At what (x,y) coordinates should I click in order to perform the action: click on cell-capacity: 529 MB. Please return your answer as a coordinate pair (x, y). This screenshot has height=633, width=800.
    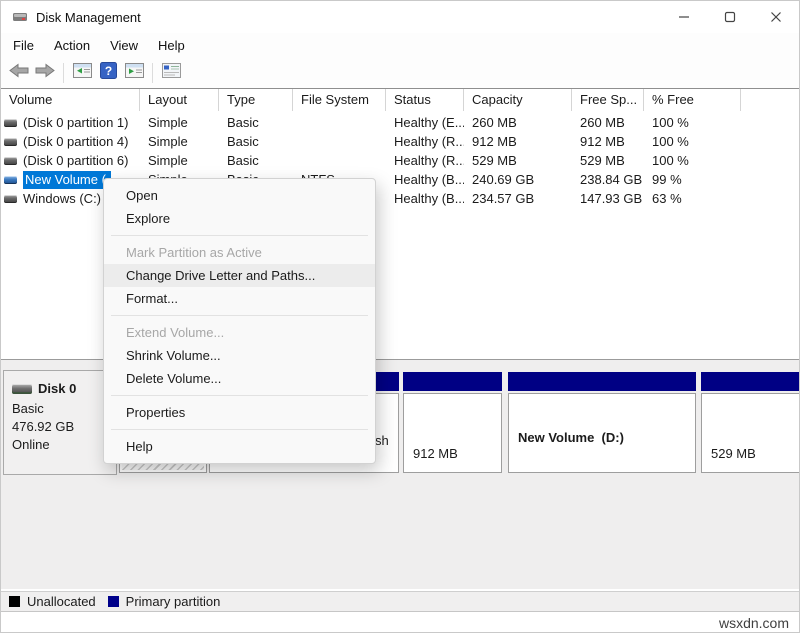
    Looking at the image, I should click on (494, 160).